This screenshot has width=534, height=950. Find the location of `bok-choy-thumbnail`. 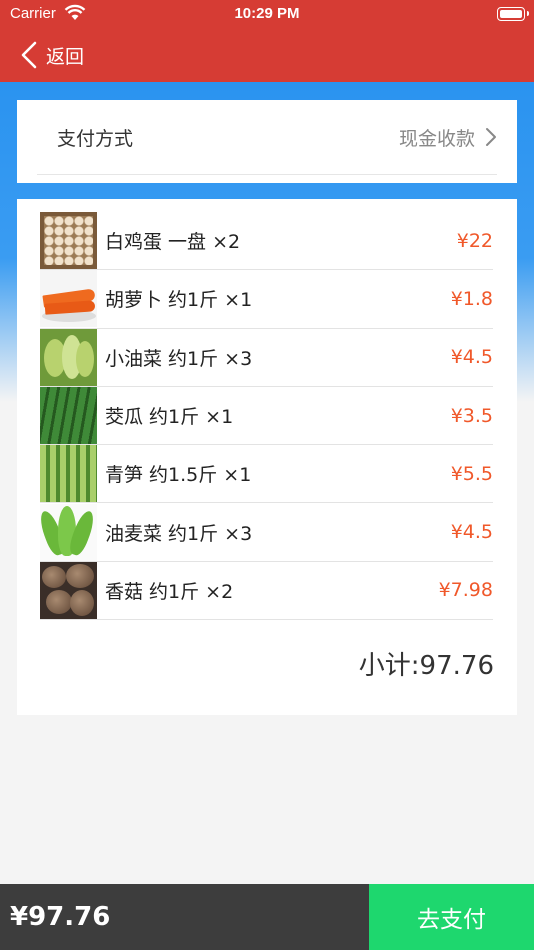

bok-choy-thumbnail is located at coordinates (68, 357).